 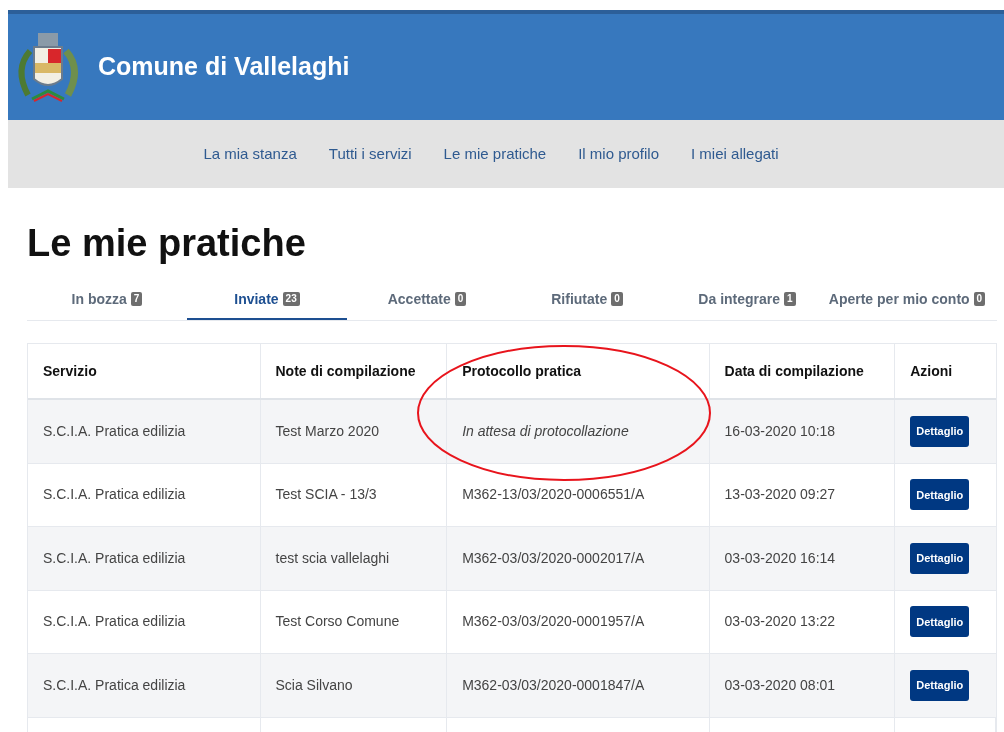 What do you see at coordinates (545, 431) in the screenshot?
I see `table-cell-text: In attesa di protocollazione` at bounding box center [545, 431].